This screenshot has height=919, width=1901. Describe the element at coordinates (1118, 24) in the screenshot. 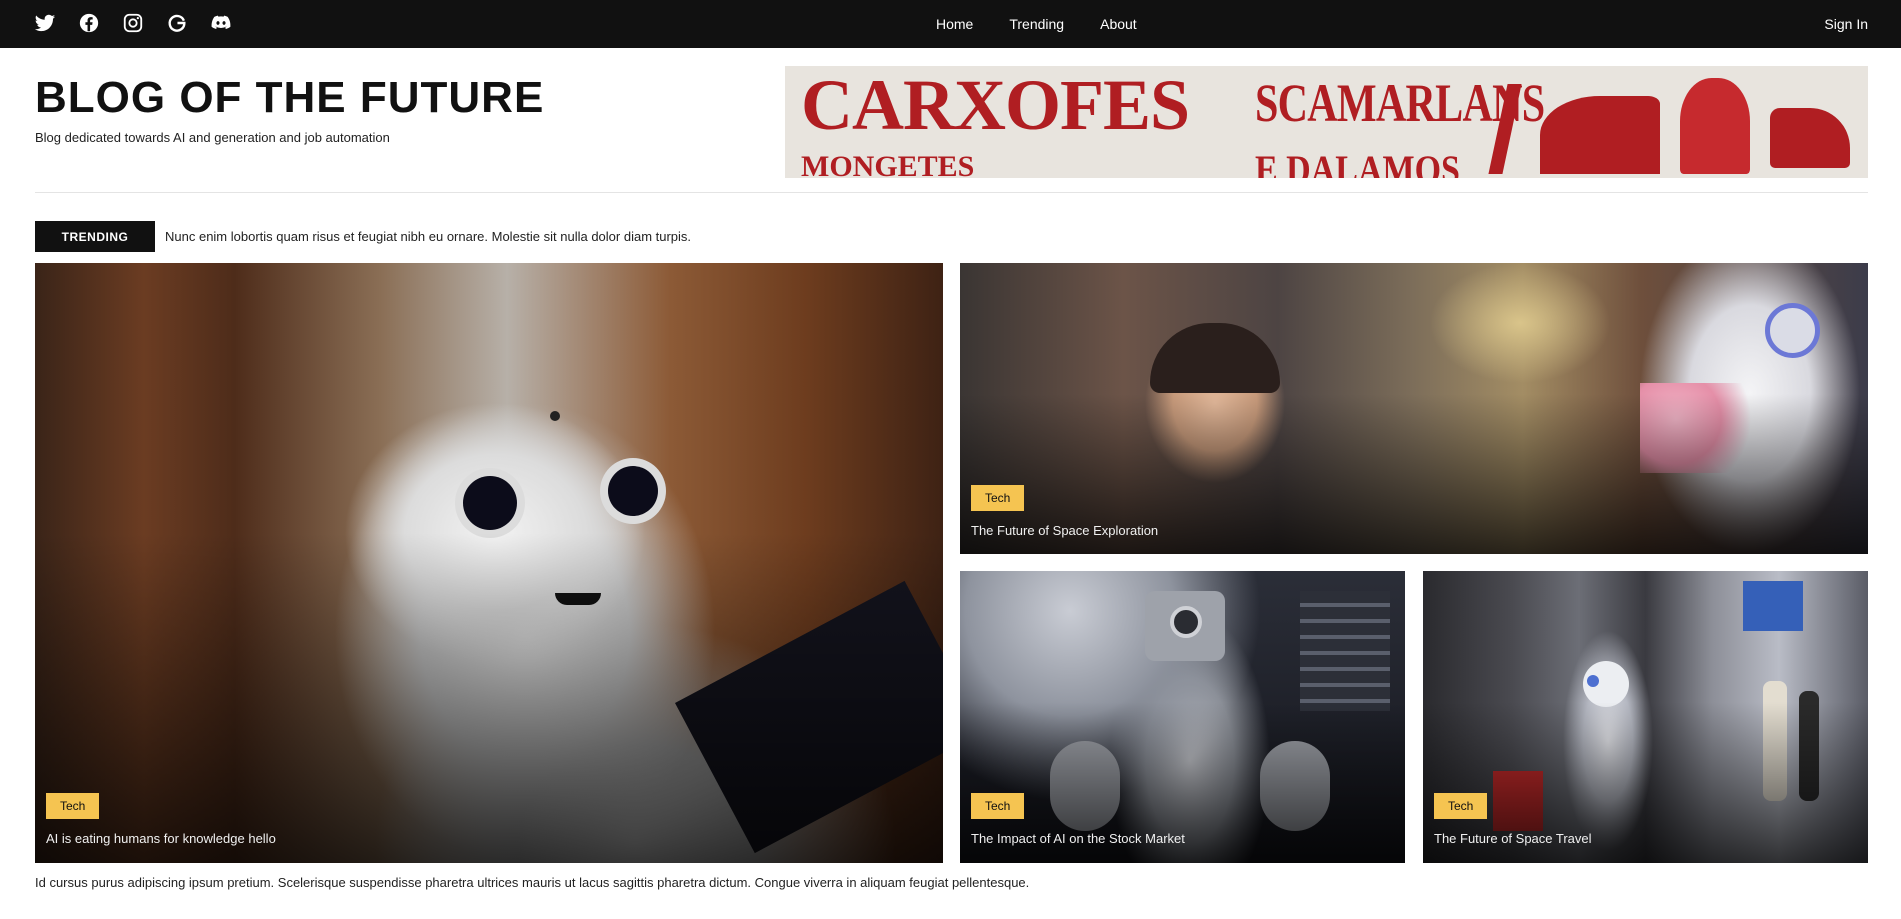

I see `nav-about: About` at that location.